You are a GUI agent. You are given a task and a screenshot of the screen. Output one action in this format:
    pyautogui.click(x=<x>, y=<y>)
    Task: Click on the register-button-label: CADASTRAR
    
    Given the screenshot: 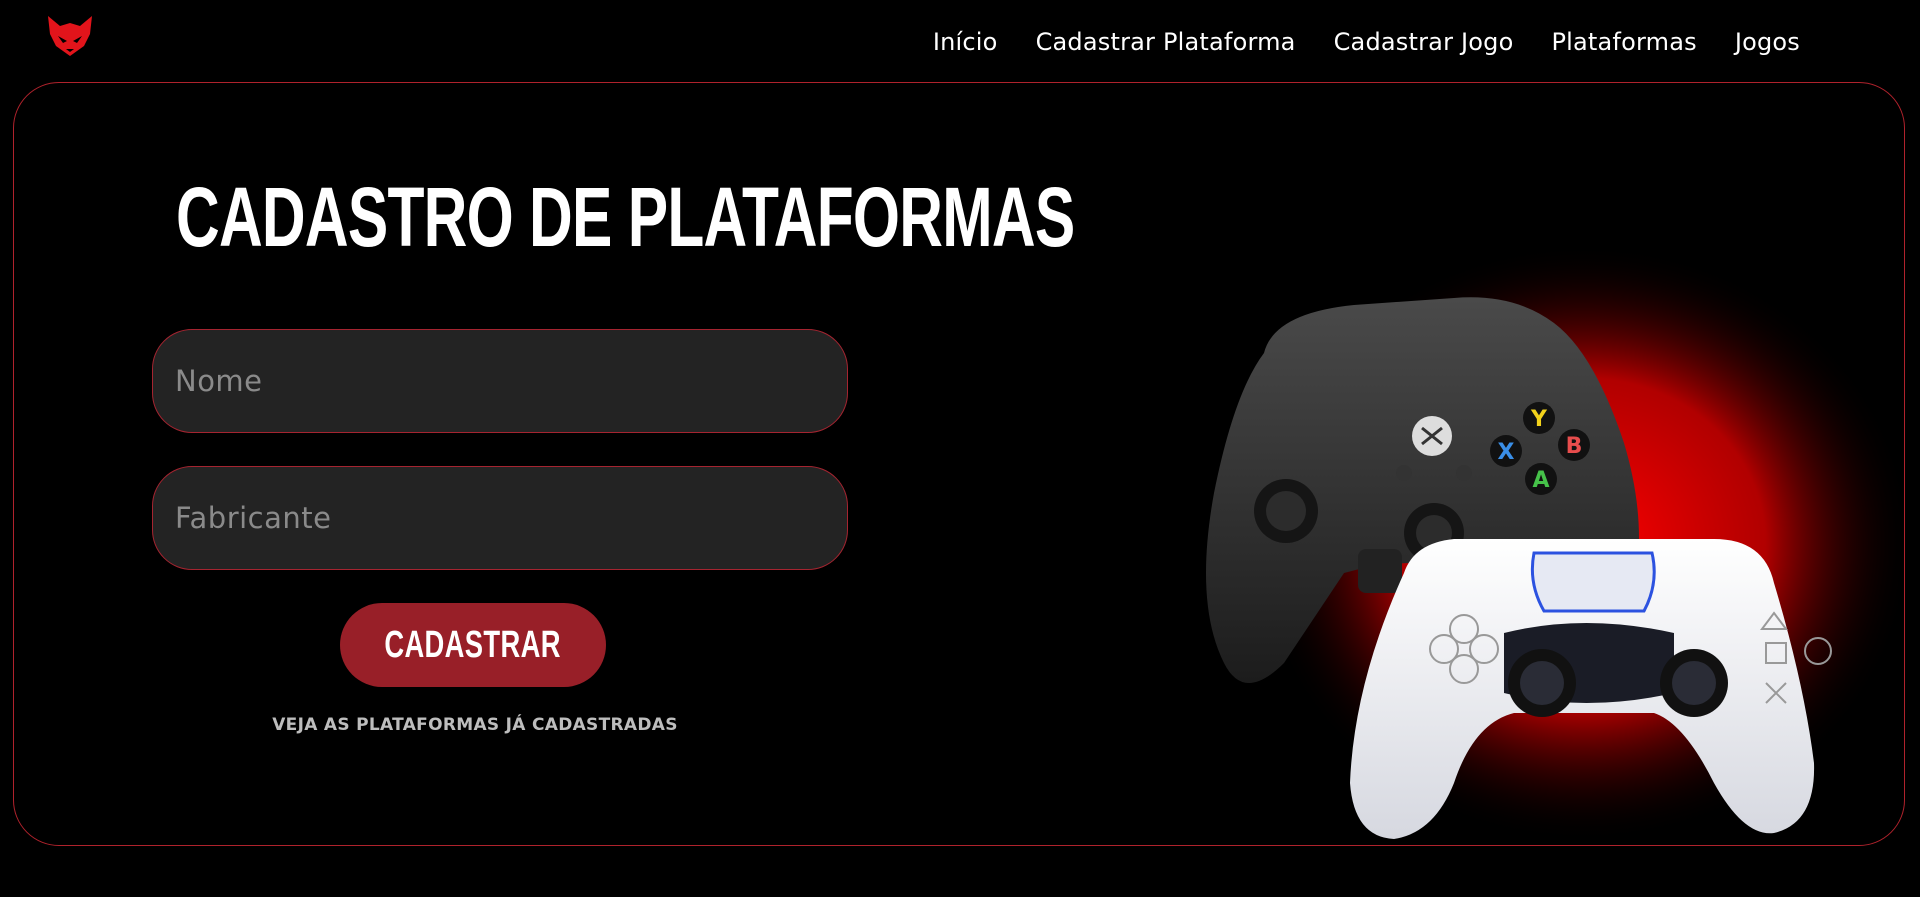 What is the action you would take?
    pyautogui.click(x=473, y=644)
    